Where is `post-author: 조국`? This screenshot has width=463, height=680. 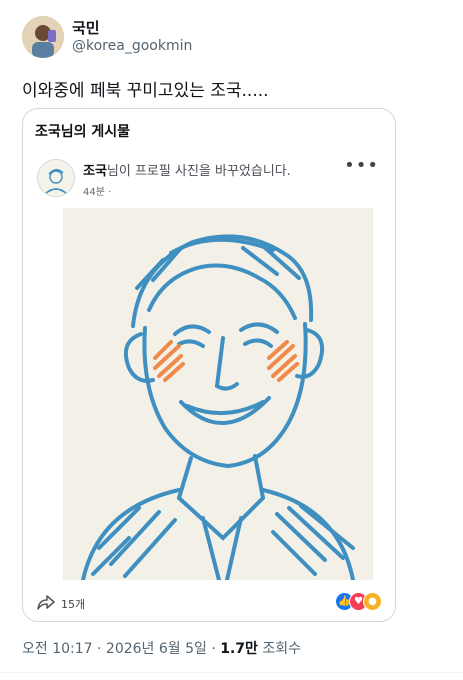 post-author: 조국 is located at coordinates (95, 171).